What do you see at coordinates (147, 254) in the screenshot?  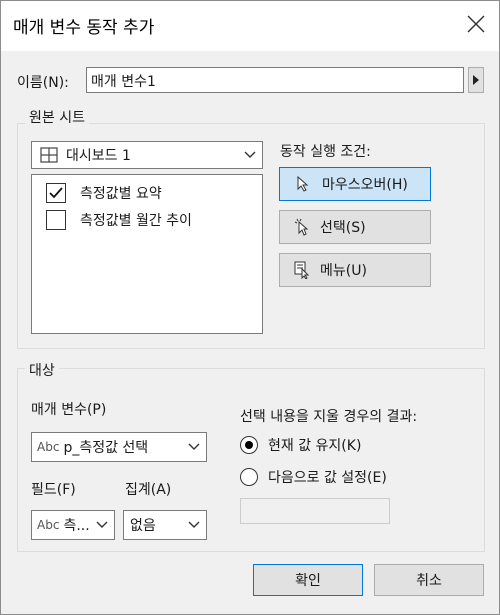 I see `sheet-list: 측정값별 요약 측정값별 월간 추이` at bounding box center [147, 254].